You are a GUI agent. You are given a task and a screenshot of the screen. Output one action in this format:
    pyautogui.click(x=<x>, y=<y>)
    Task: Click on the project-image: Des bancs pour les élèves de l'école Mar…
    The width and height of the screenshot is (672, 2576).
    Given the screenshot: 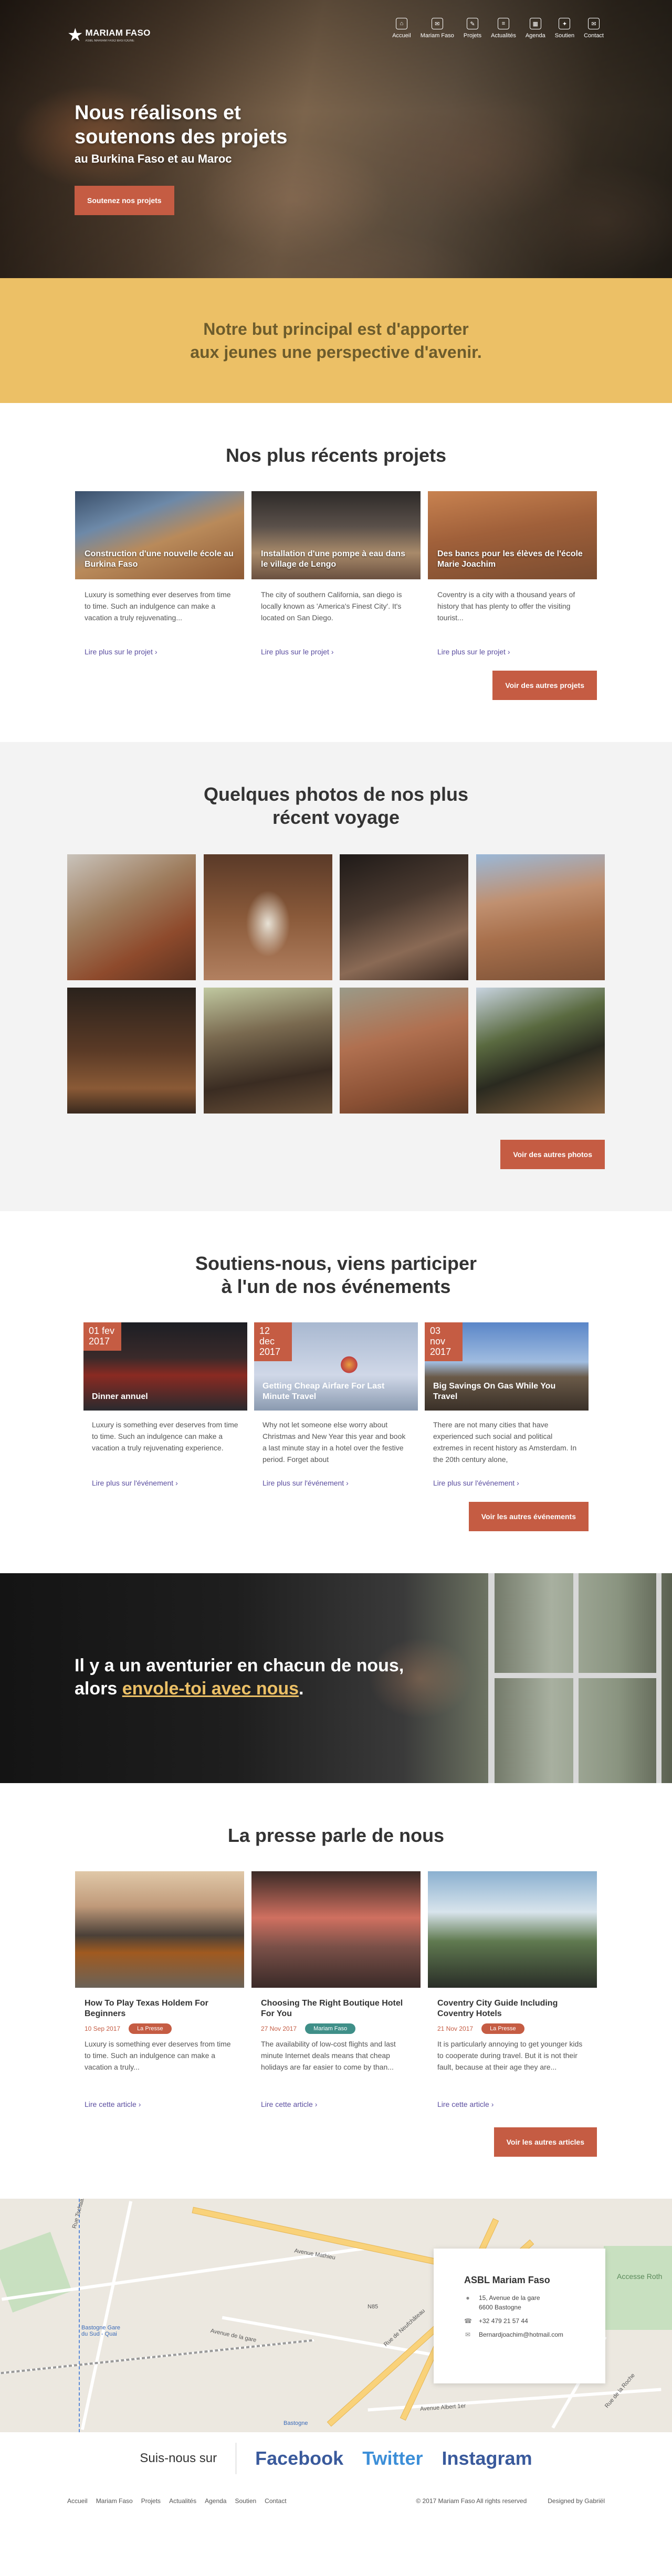 What is the action you would take?
    pyautogui.click(x=512, y=535)
    